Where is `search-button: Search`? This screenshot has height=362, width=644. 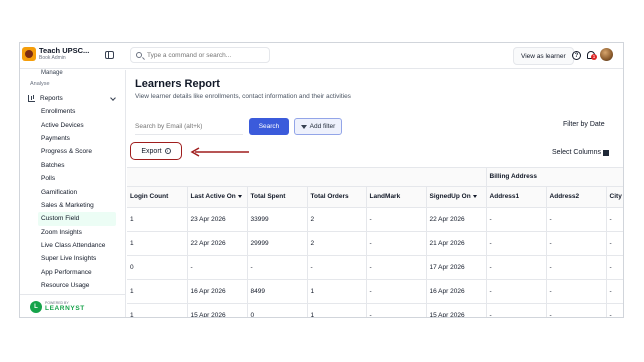
search-button: Search is located at coordinates (269, 126).